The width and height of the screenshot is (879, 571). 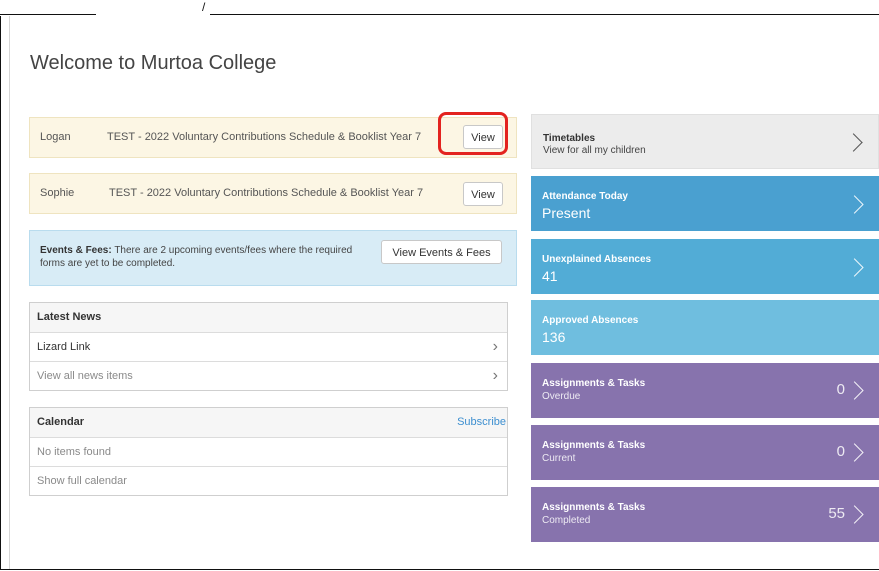 What do you see at coordinates (268, 375) in the screenshot?
I see `view-all-news-link: View all news items ›` at bounding box center [268, 375].